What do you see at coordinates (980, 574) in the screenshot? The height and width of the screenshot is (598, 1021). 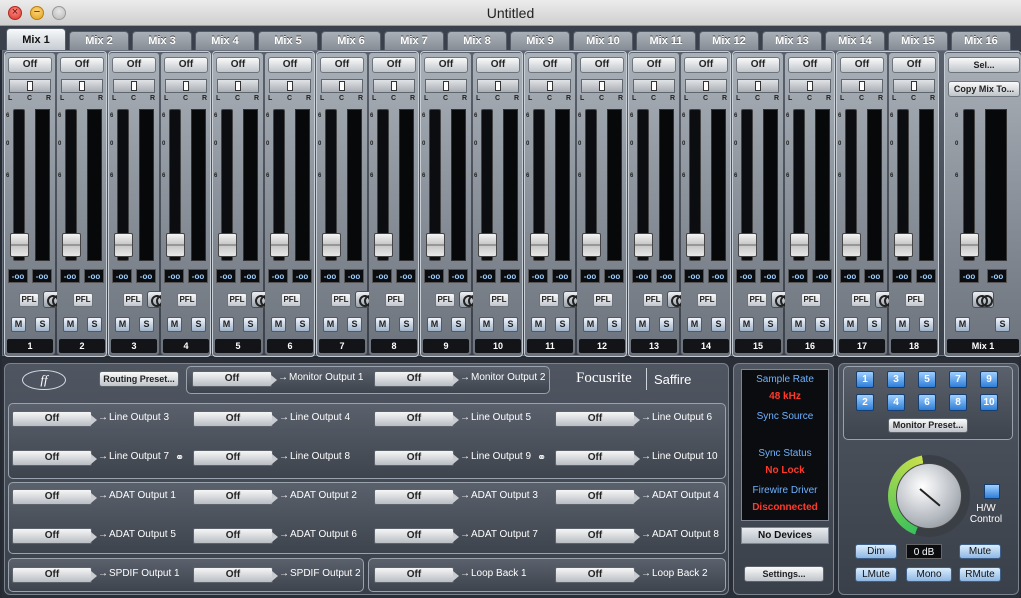 I see `rmute-button: RMute` at bounding box center [980, 574].